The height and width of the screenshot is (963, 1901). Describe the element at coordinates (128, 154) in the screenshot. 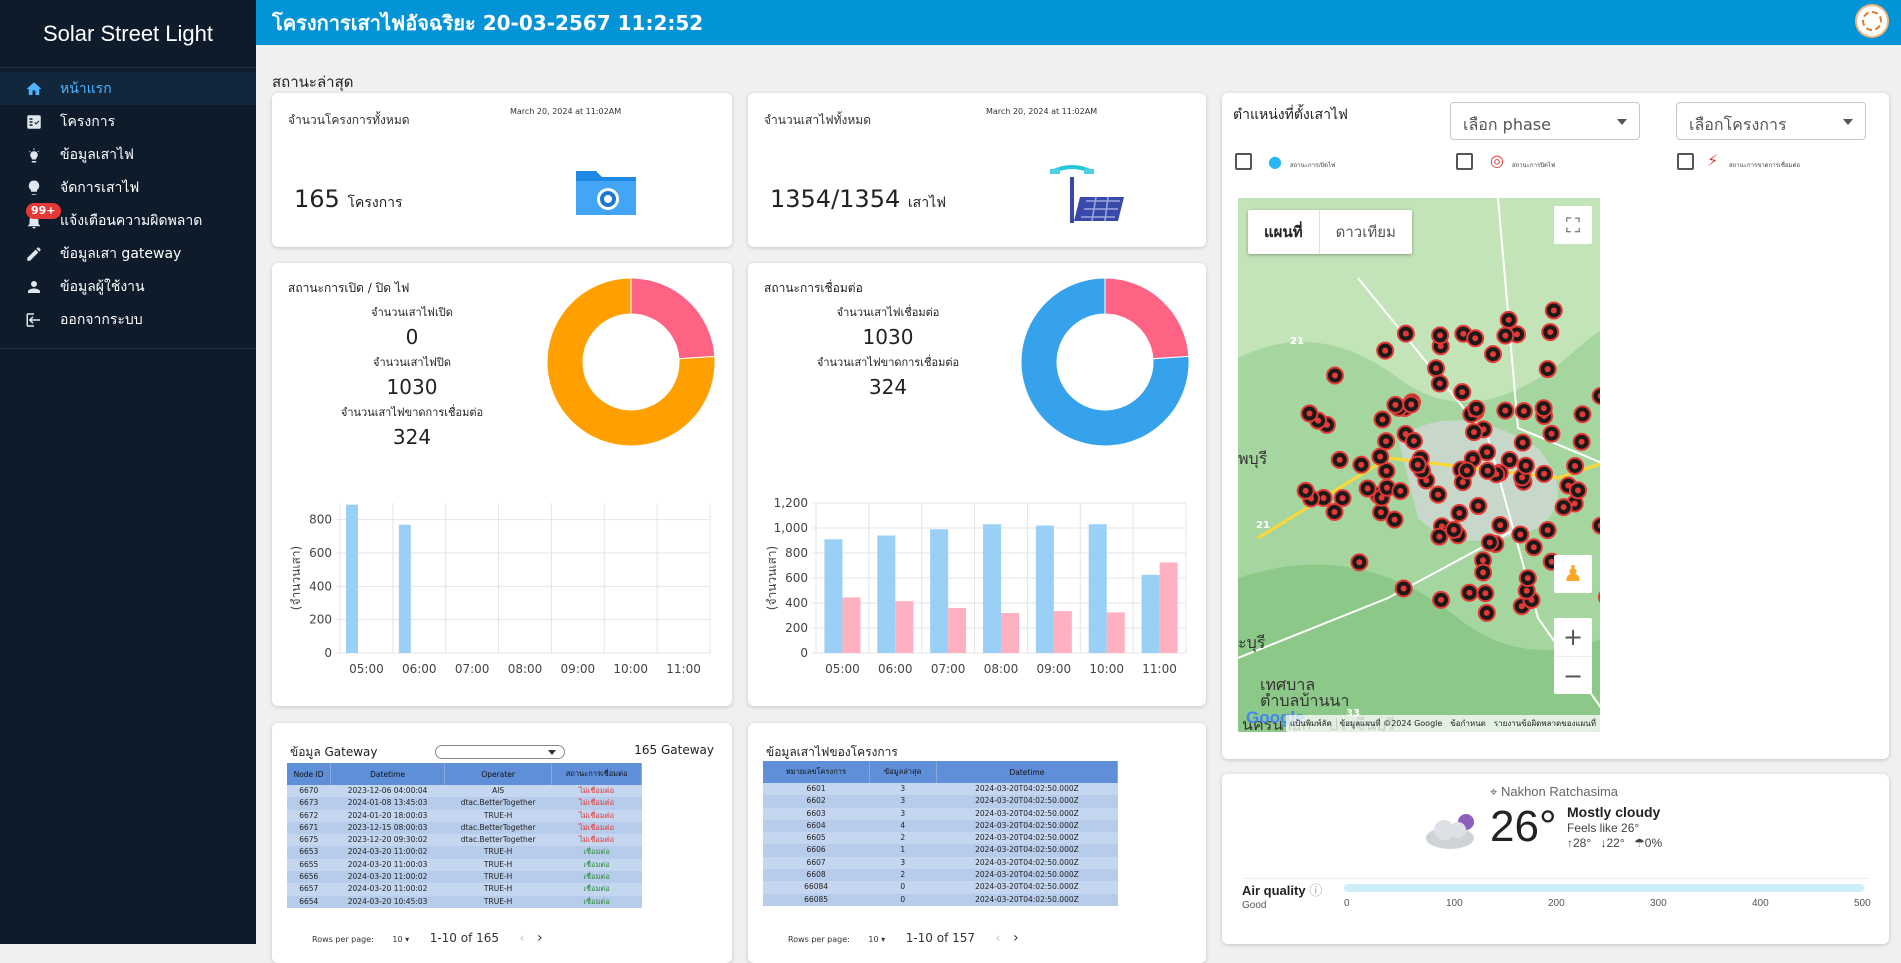

I see `sidebar-item-pole-info: ข้อมูลเสาไฟ` at that location.